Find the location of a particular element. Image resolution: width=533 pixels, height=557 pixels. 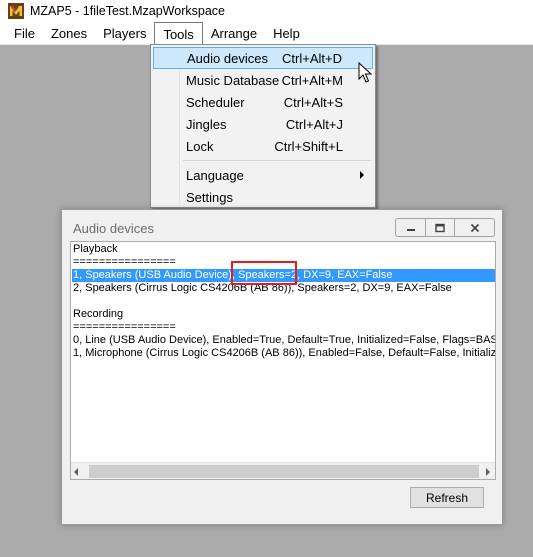

menu-item-shortcut: Ctrl+Alt+M is located at coordinates (312, 80).